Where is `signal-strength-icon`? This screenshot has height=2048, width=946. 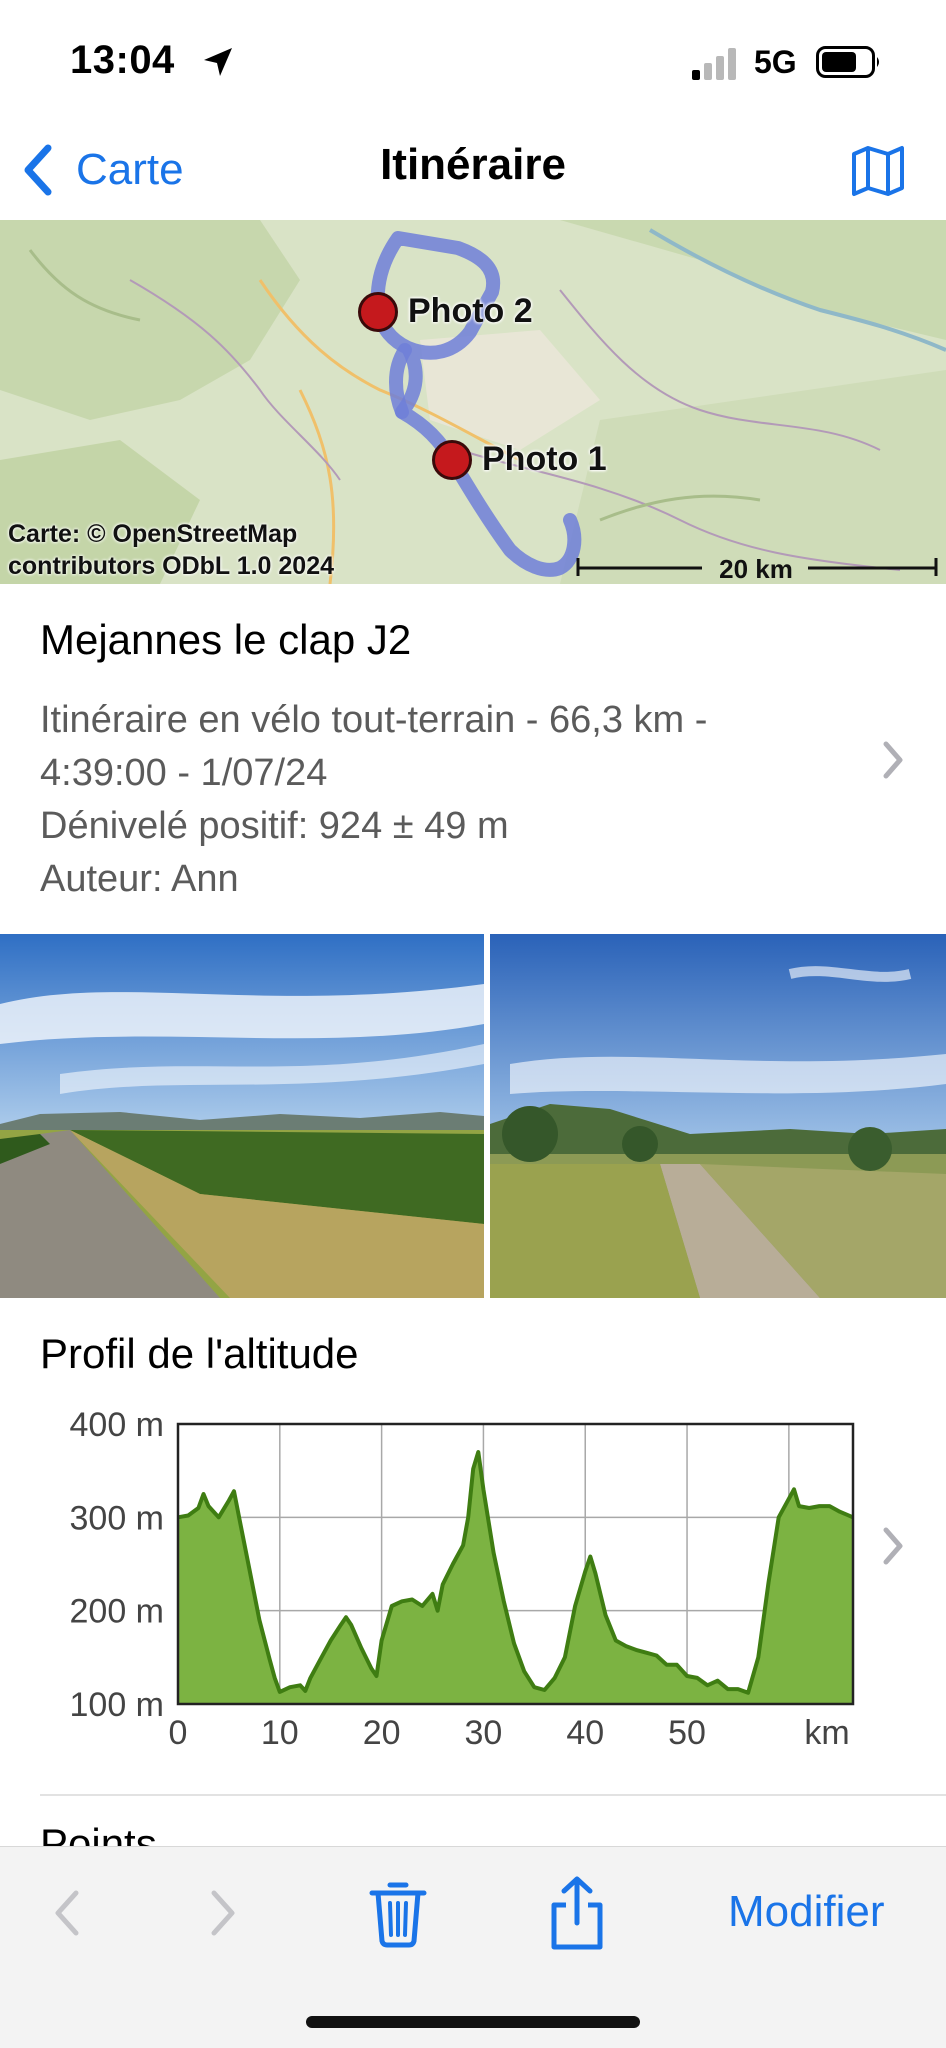 signal-strength-icon is located at coordinates (714, 64).